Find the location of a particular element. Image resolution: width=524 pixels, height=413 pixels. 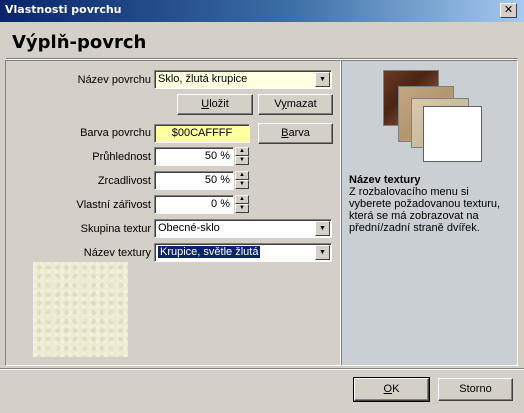

white-swatch is located at coordinates (452, 134).